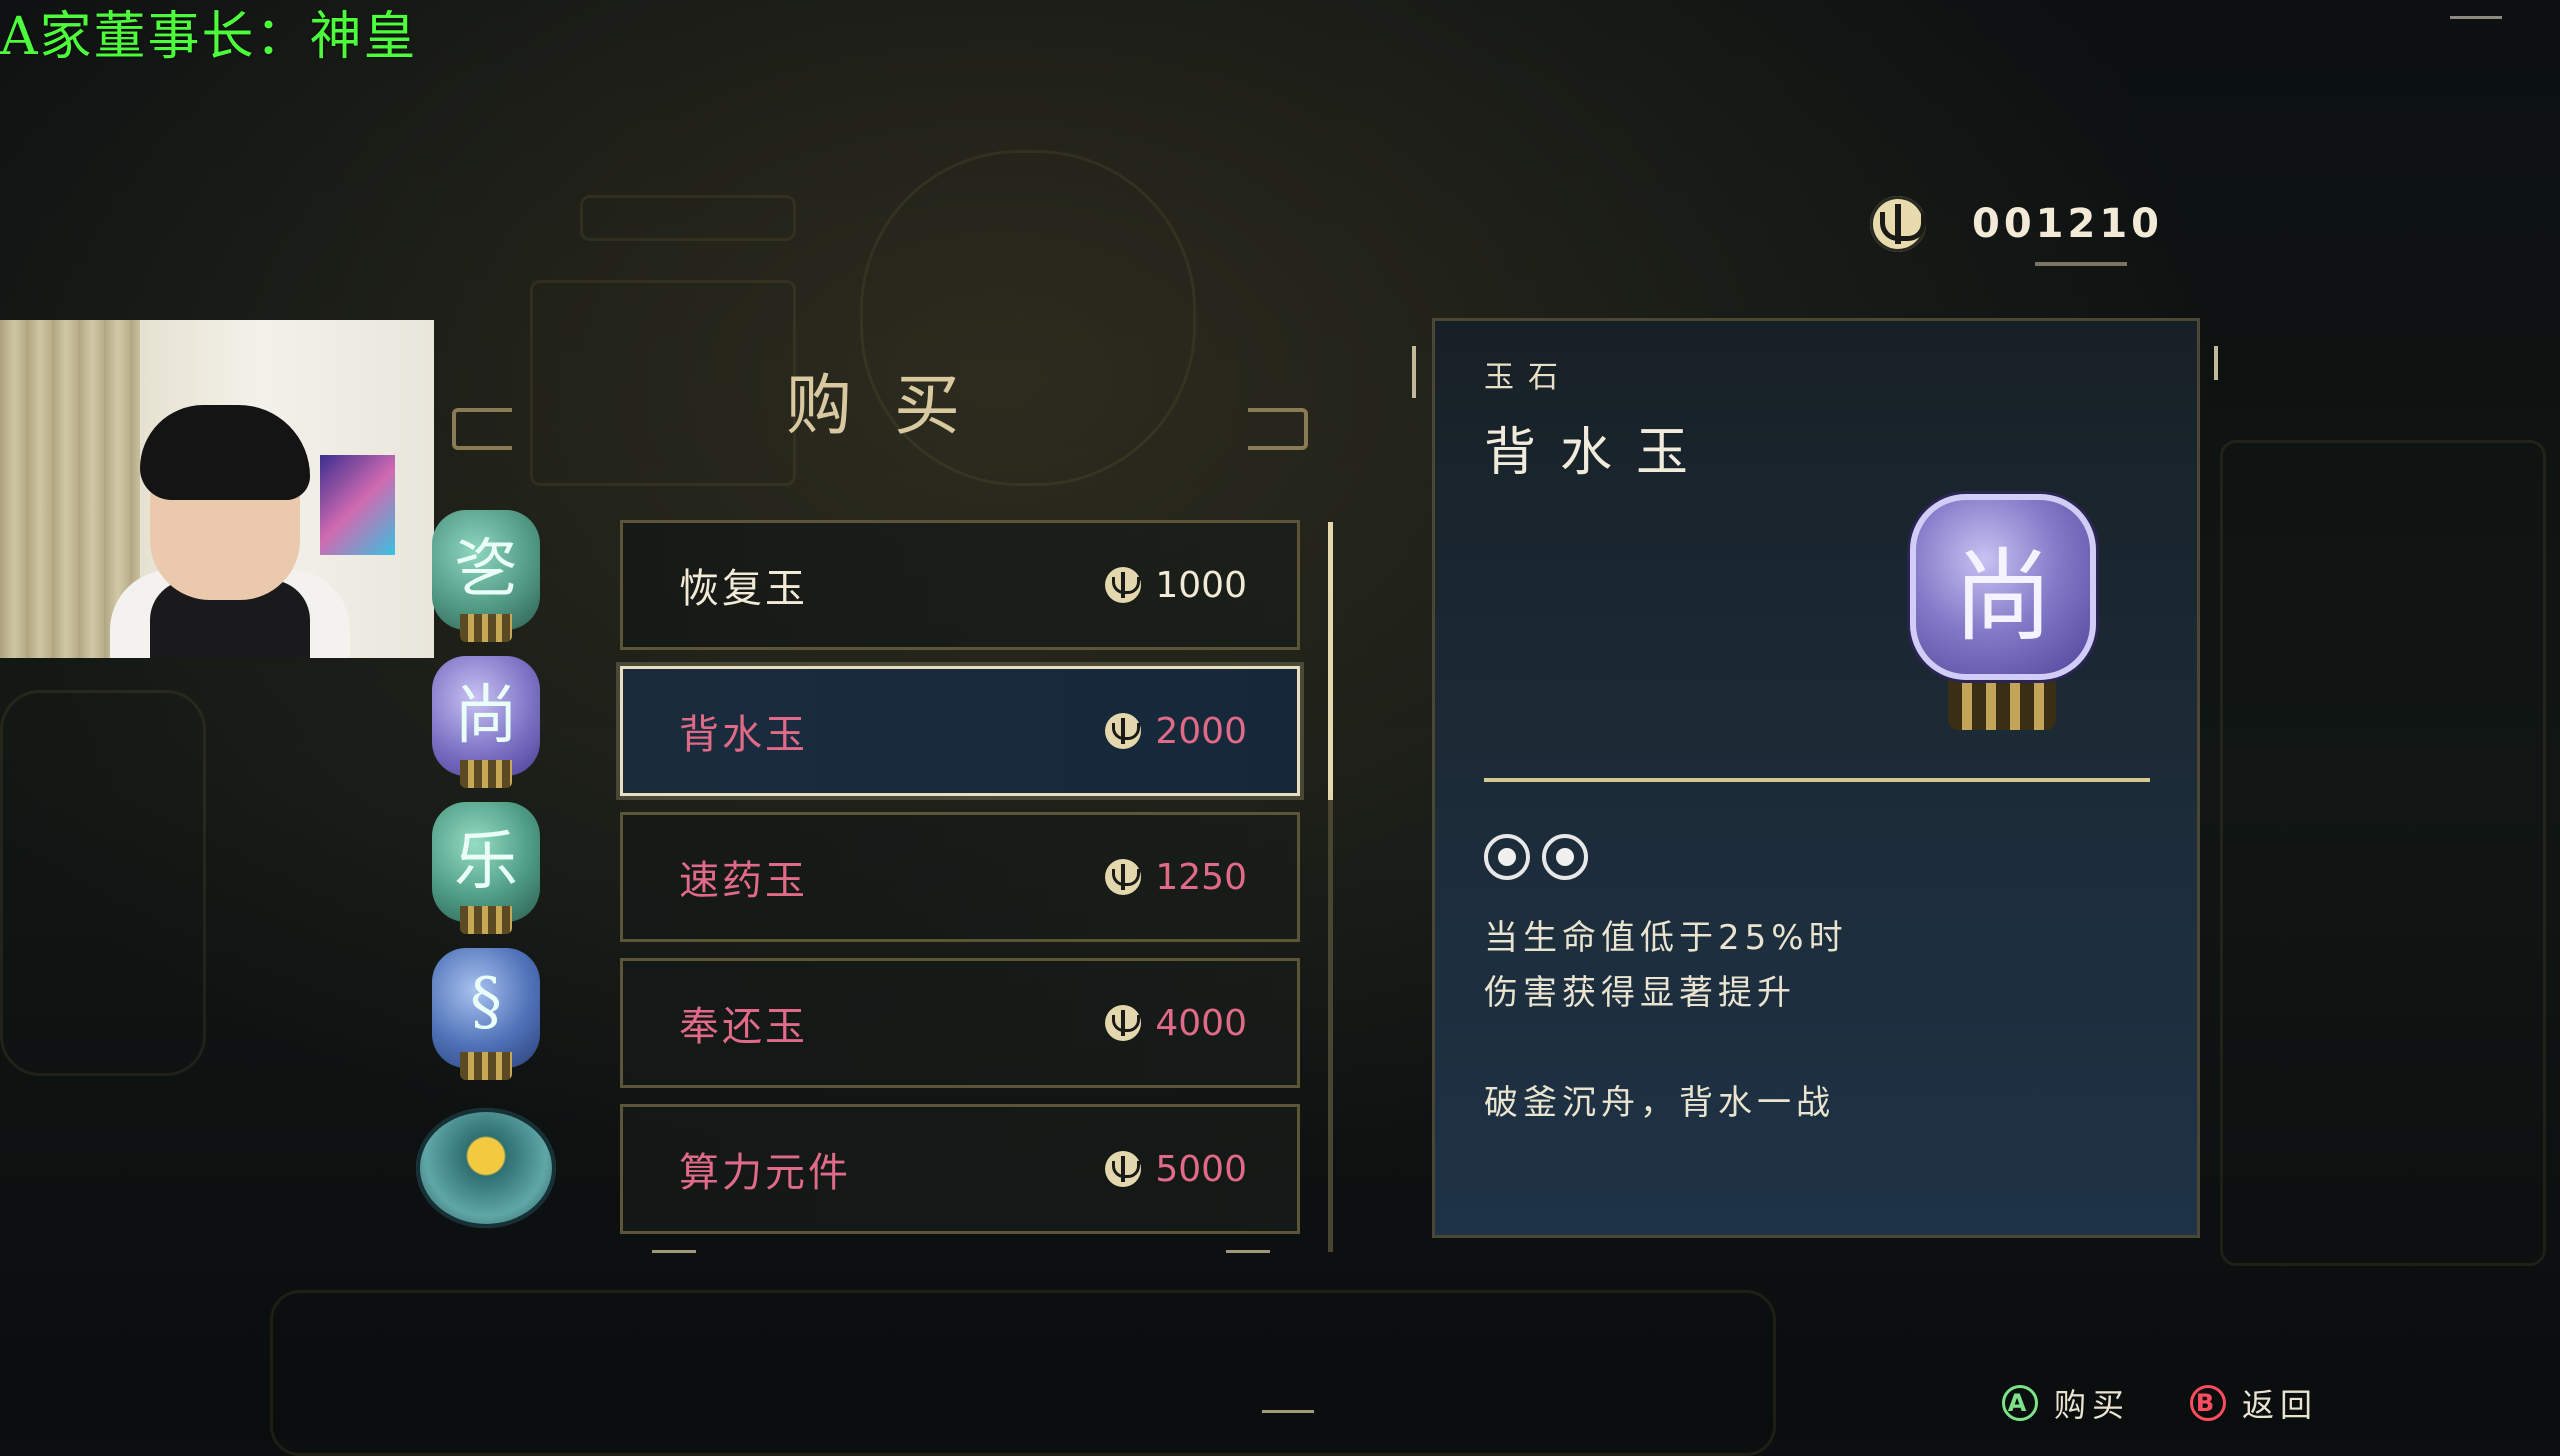  I want to click on item-name: 恢复玉, so click(743, 589).